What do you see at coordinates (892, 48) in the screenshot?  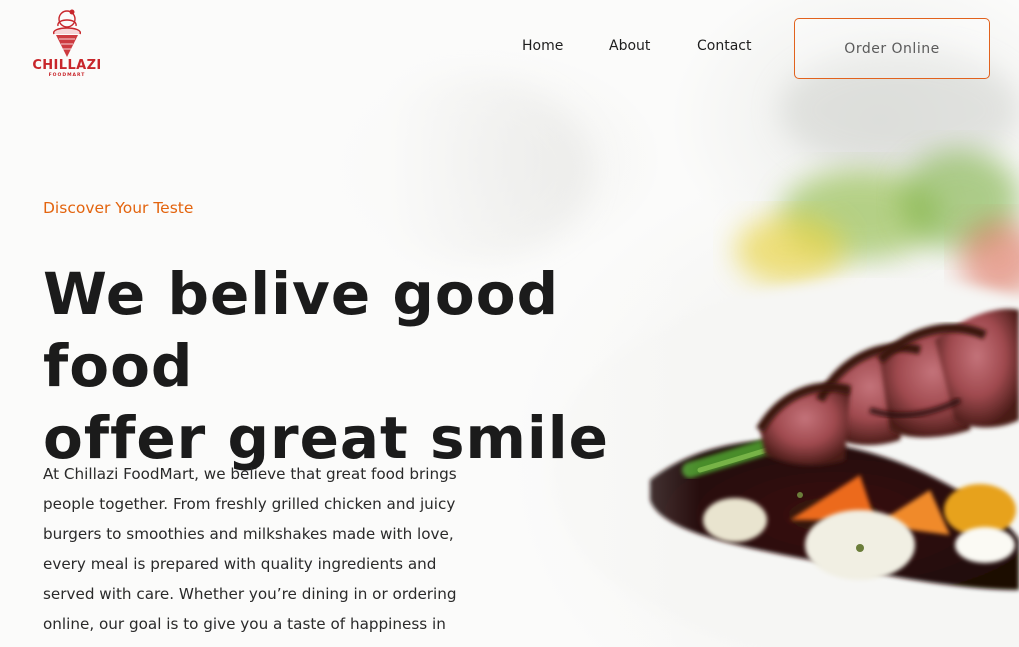 I see `order-online-button: Order Online` at bounding box center [892, 48].